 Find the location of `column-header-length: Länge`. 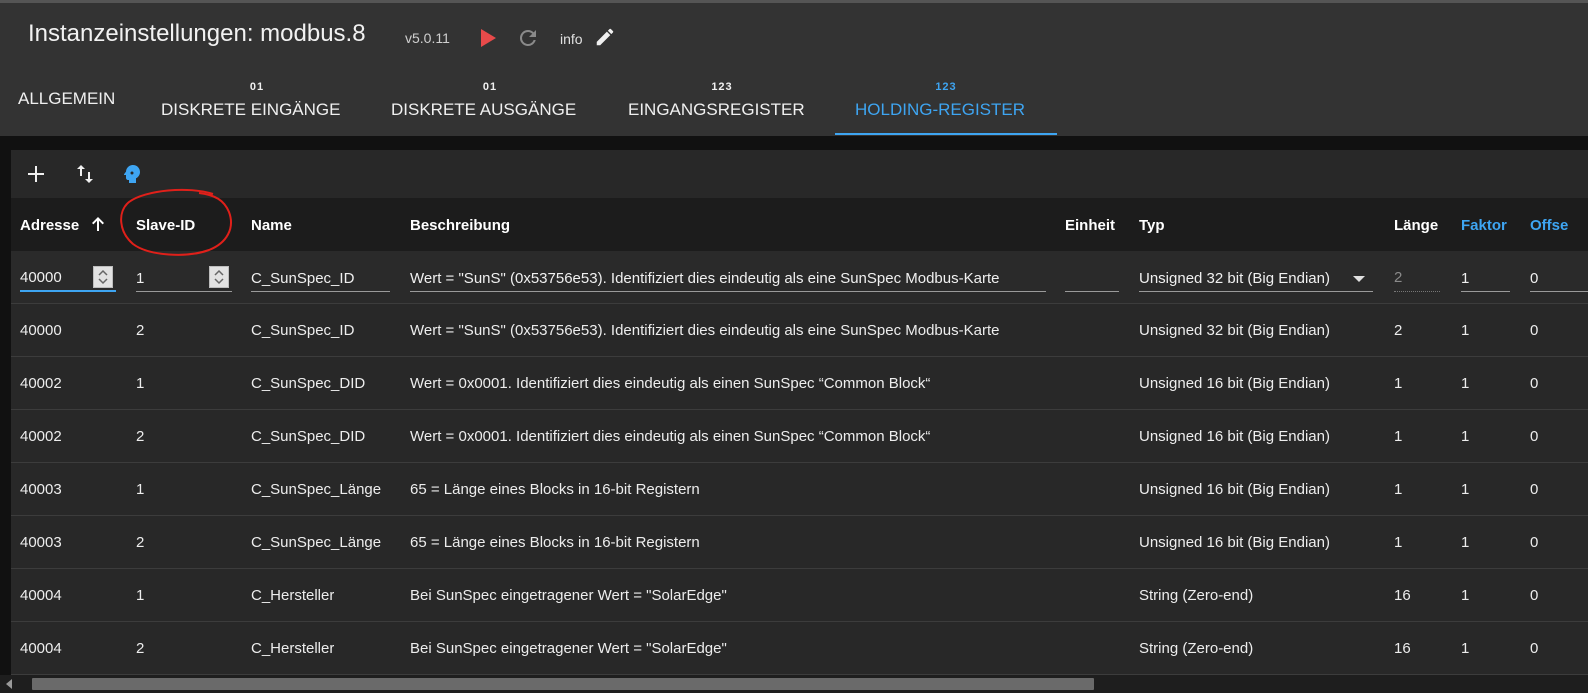

column-header-length: Länge is located at coordinates (1416, 225).